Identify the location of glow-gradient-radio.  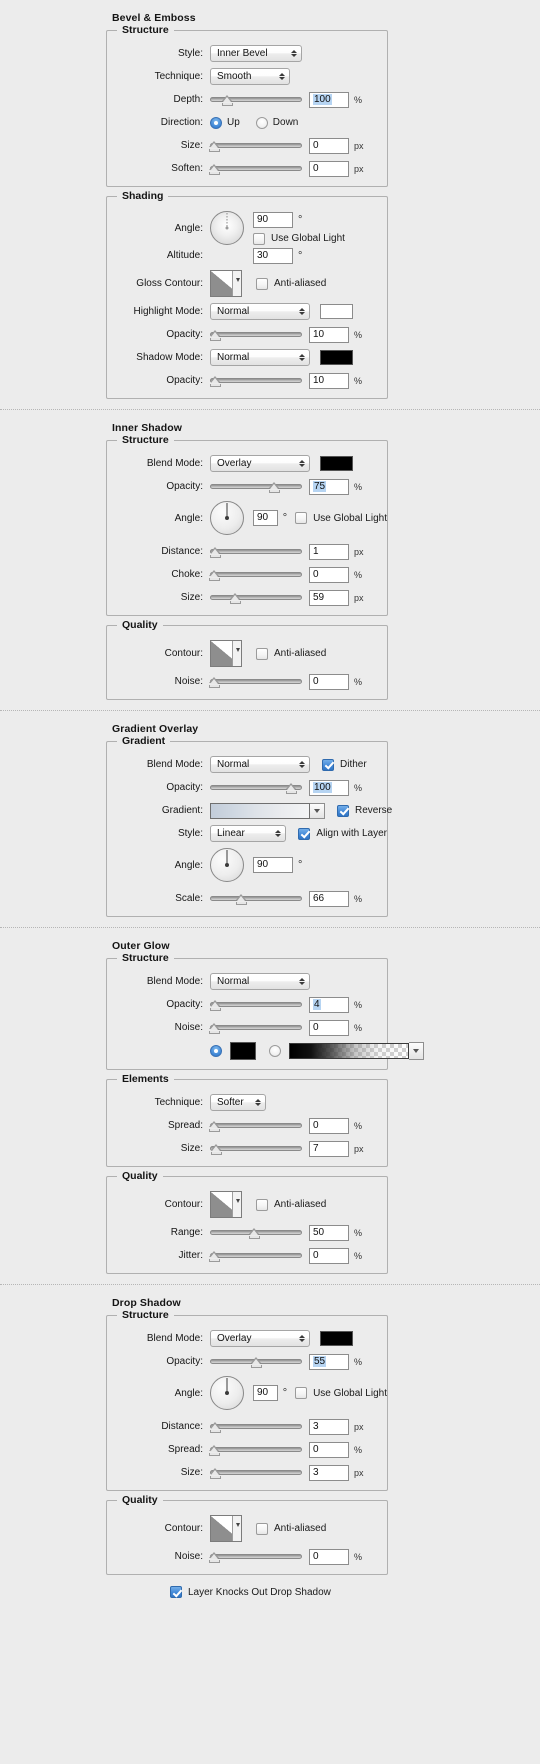
(275, 1051).